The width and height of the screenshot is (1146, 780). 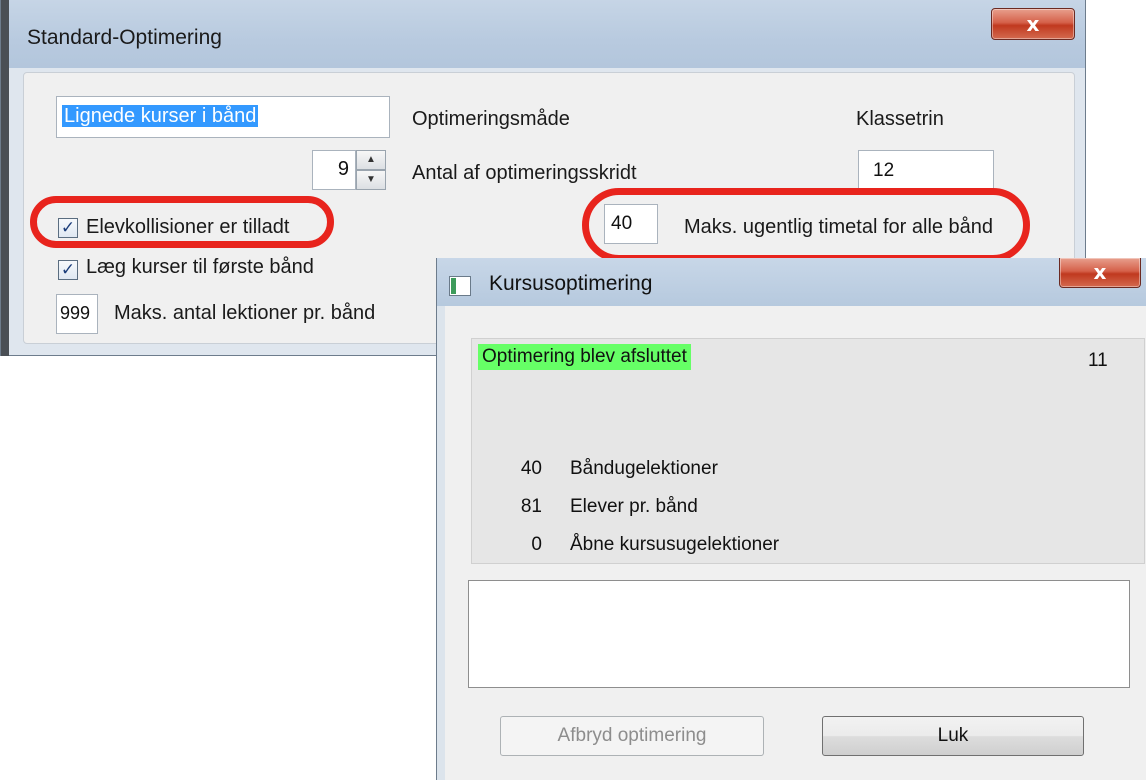 I want to click on name-field: Lignede kurser i bånd, so click(x=223, y=117).